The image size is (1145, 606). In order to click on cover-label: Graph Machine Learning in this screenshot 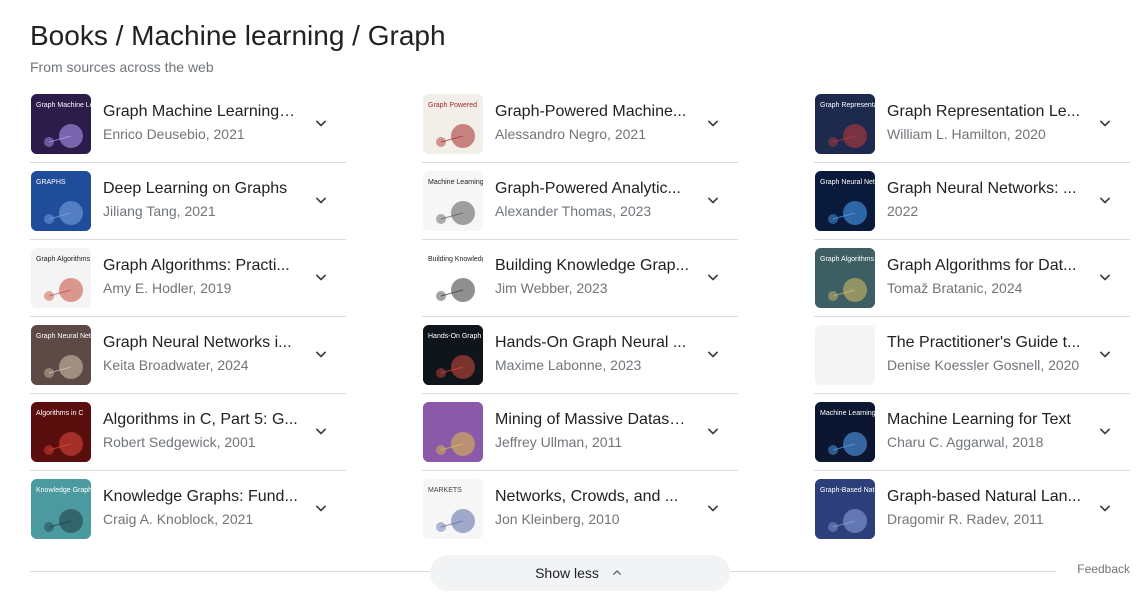, I will do `click(63, 105)`.